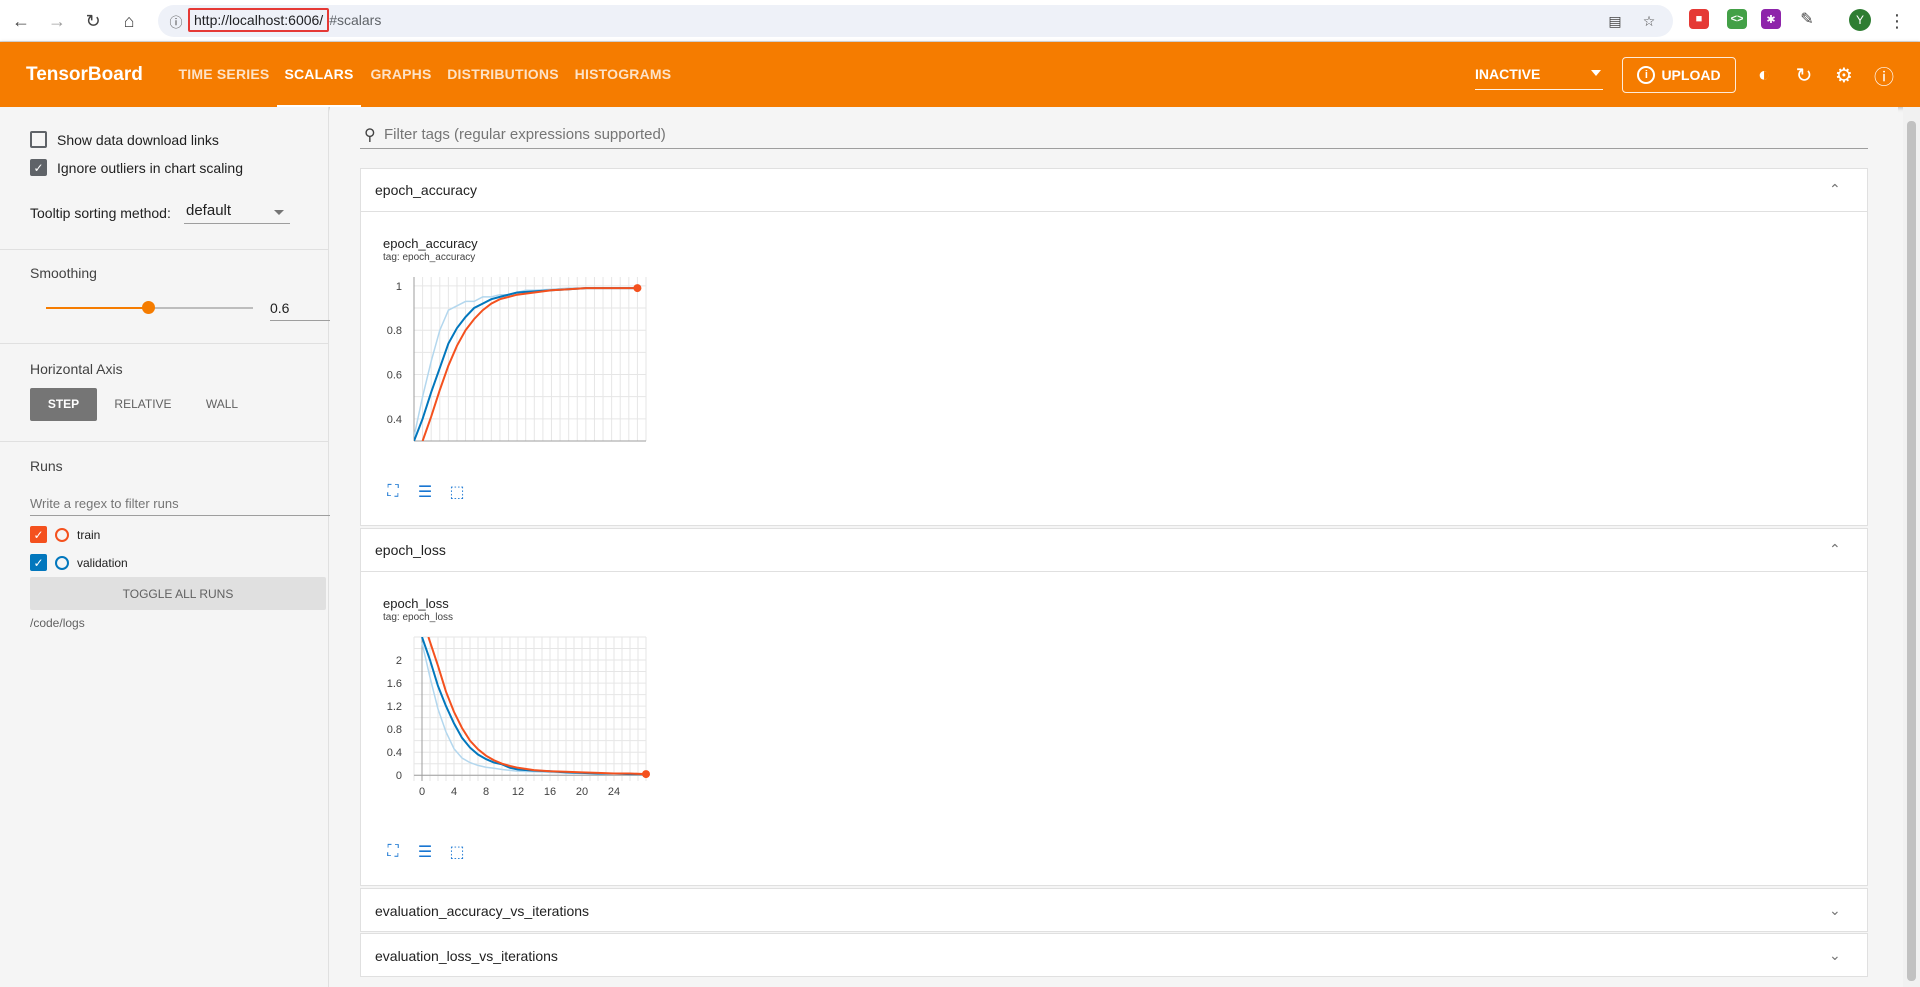 Image resolution: width=1920 pixels, height=987 pixels. I want to click on info-icon: i, so click(1646, 75).